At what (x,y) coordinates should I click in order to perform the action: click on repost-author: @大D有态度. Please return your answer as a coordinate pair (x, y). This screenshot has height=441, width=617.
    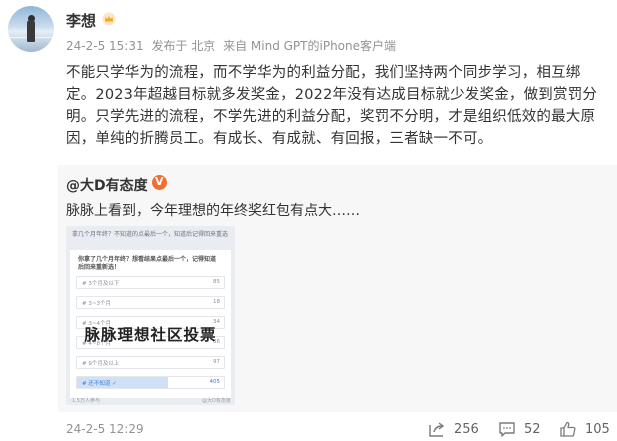
    Looking at the image, I should click on (107, 185).